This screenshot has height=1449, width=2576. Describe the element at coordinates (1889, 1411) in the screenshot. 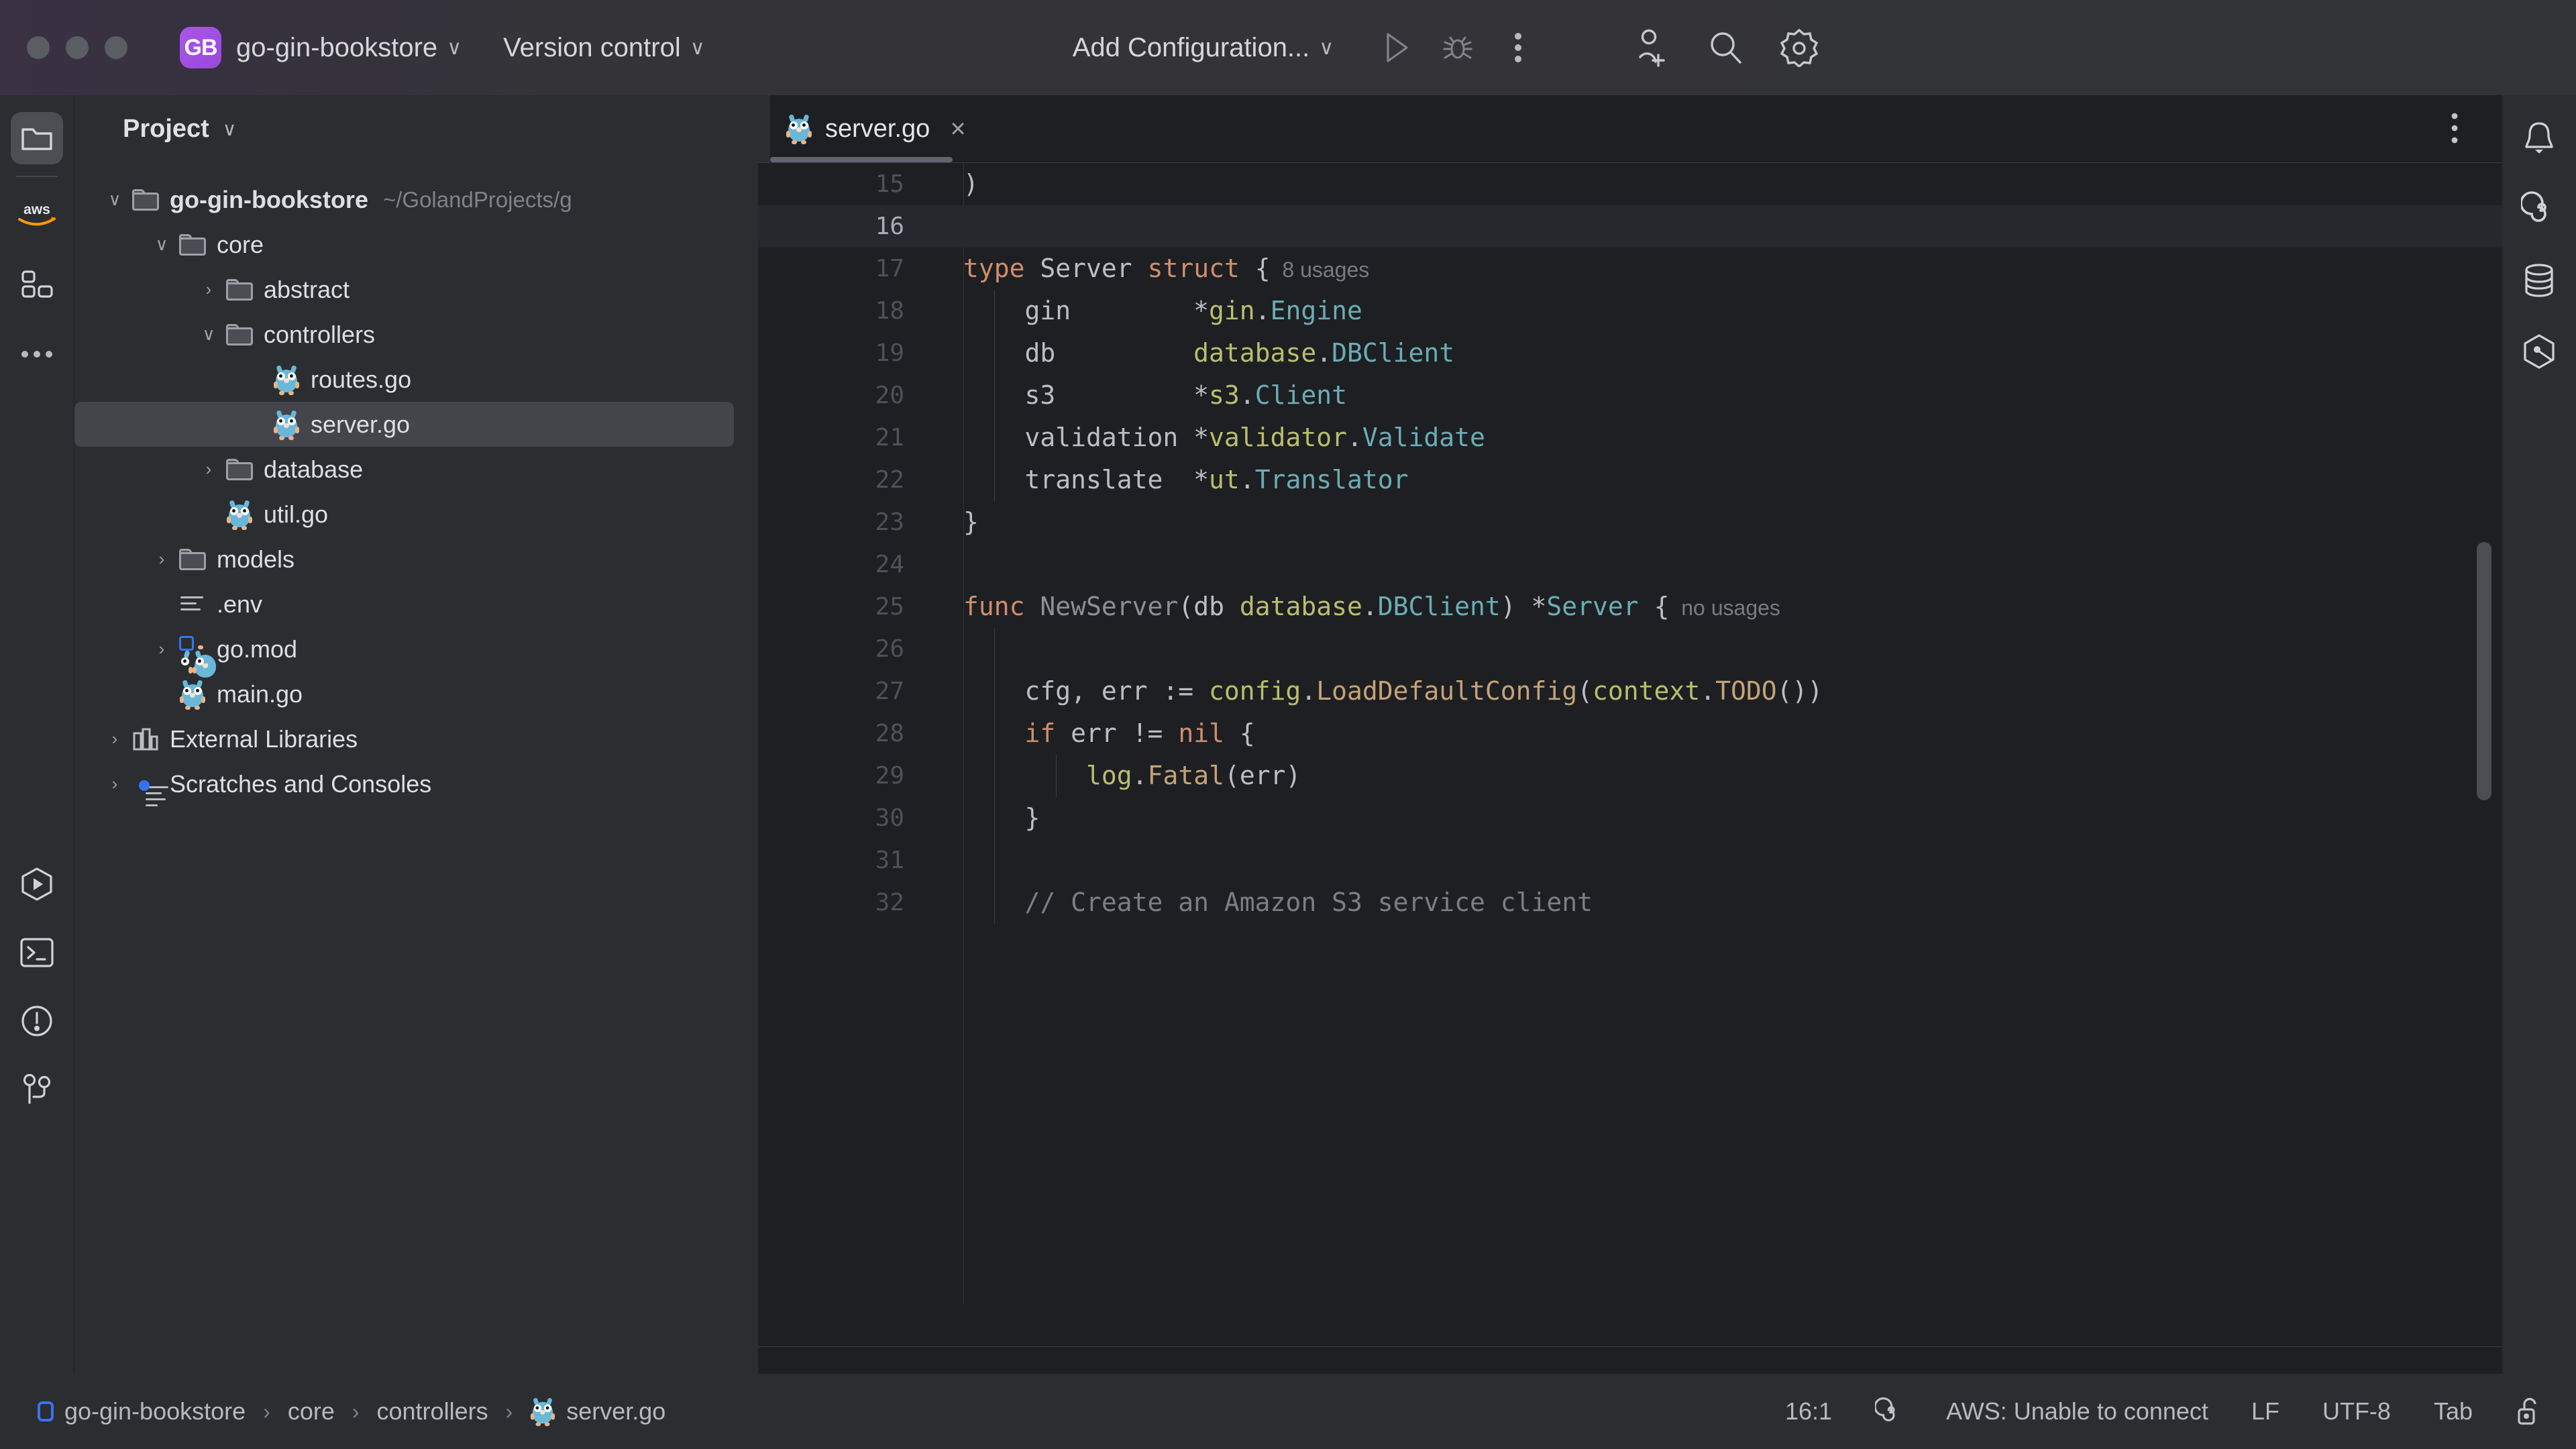

I see `ai-assistant-status-icon` at that location.